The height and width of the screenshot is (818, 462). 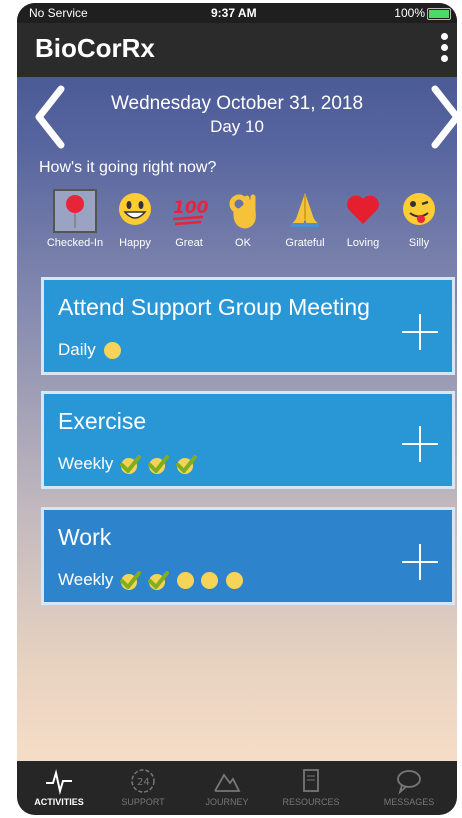 What do you see at coordinates (51, 117) in the screenshot?
I see `previous-day-chevron-icon` at bounding box center [51, 117].